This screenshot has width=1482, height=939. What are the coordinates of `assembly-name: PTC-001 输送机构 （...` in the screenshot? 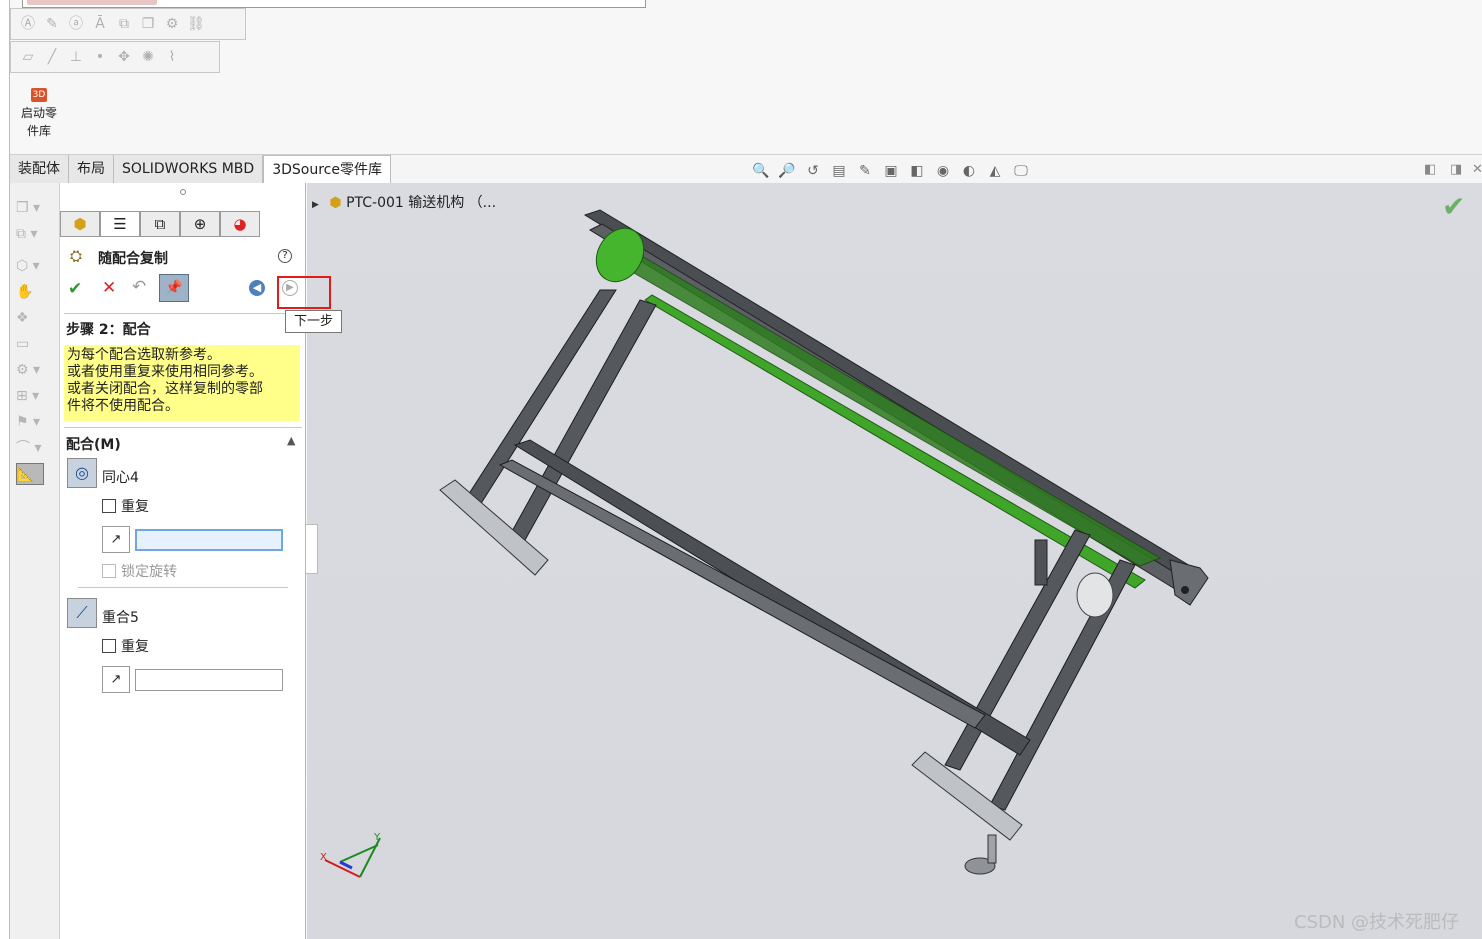 It's located at (421, 203).